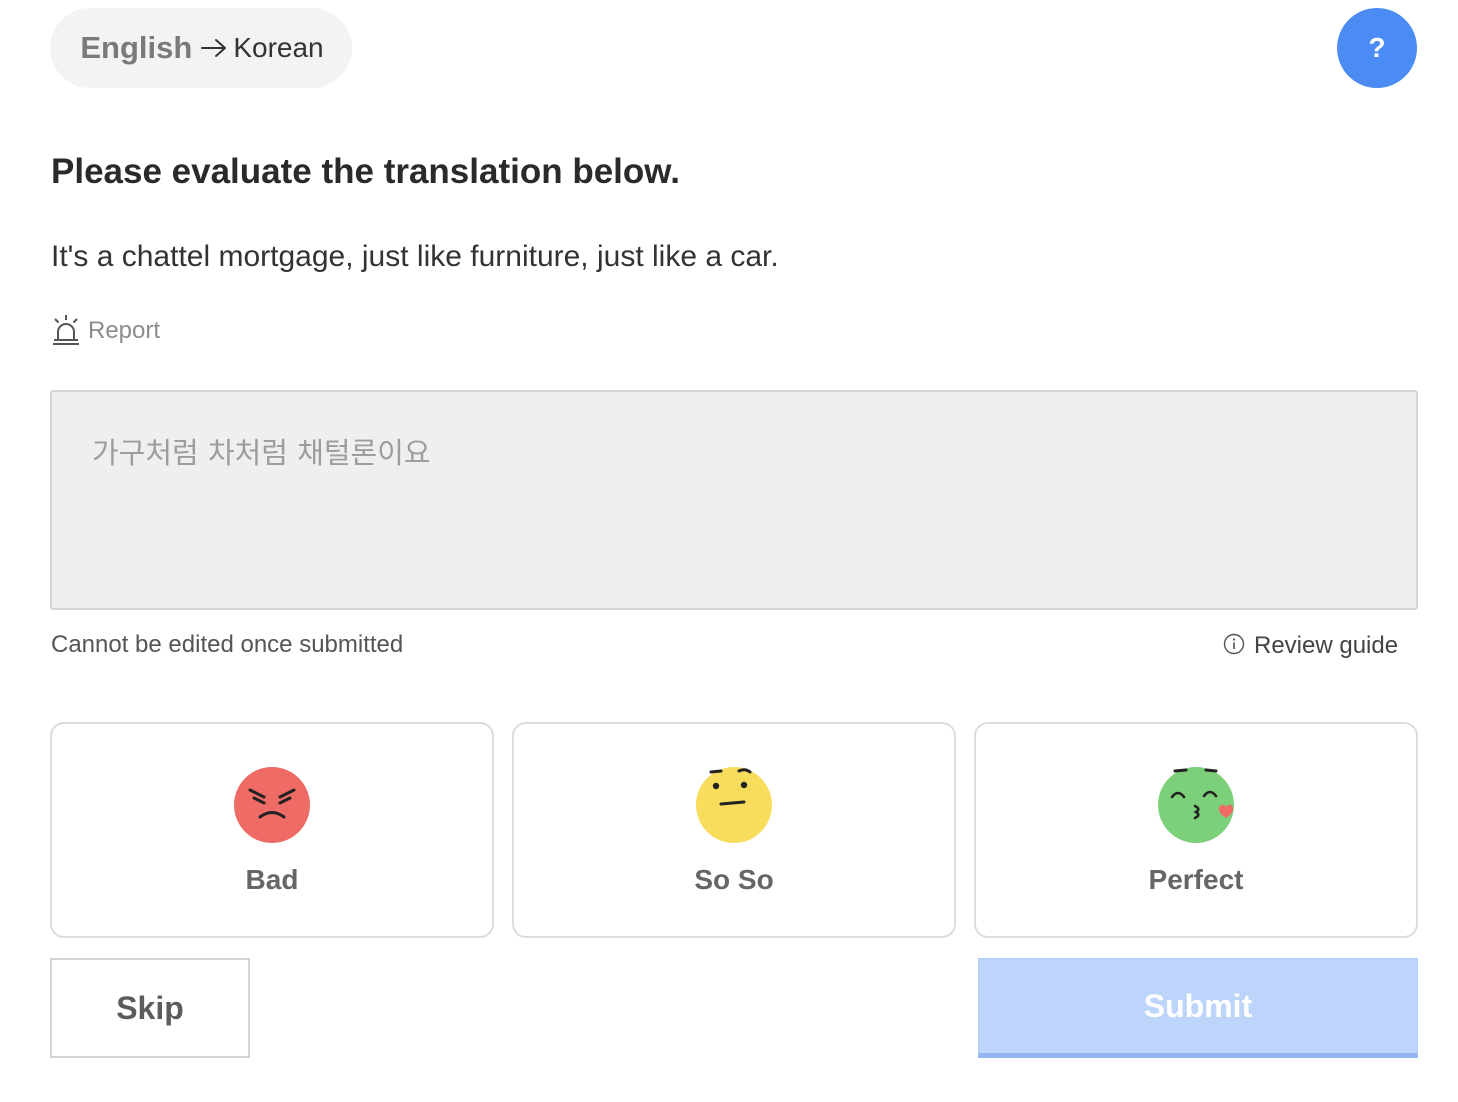 The height and width of the screenshot is (1102, 1458). I want to click on review-guide-link: Review guide, so click(1310, 646).